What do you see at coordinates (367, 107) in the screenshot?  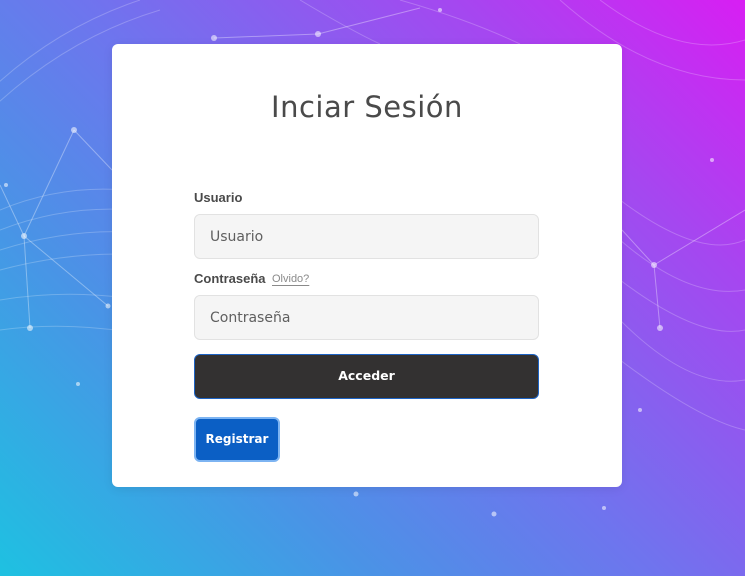 I see `login-title: Inciar Sesión` at bounding box center [367, 107].